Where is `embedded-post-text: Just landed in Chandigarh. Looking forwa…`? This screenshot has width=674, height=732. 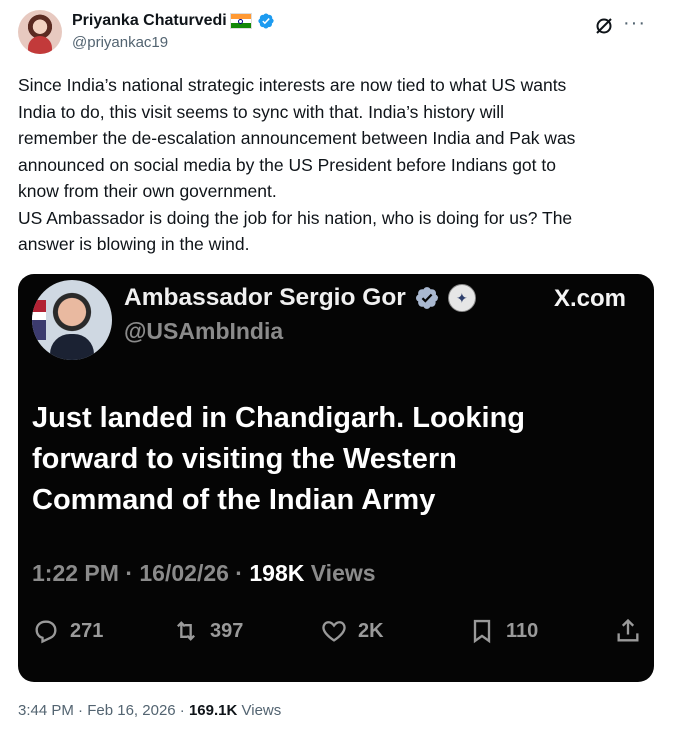 embedded-post-text: Just landed in Chandigarh. Looking forwa… is located at coordinates (279, 459).